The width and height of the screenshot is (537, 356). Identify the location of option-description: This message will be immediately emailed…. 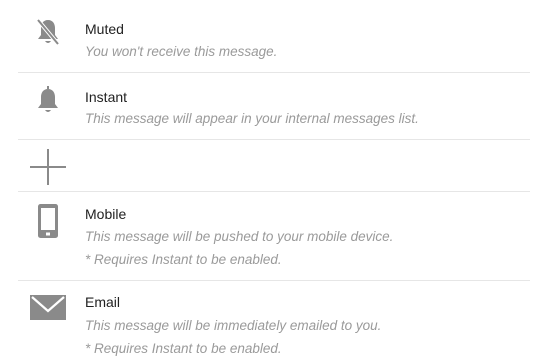
(233, 325).